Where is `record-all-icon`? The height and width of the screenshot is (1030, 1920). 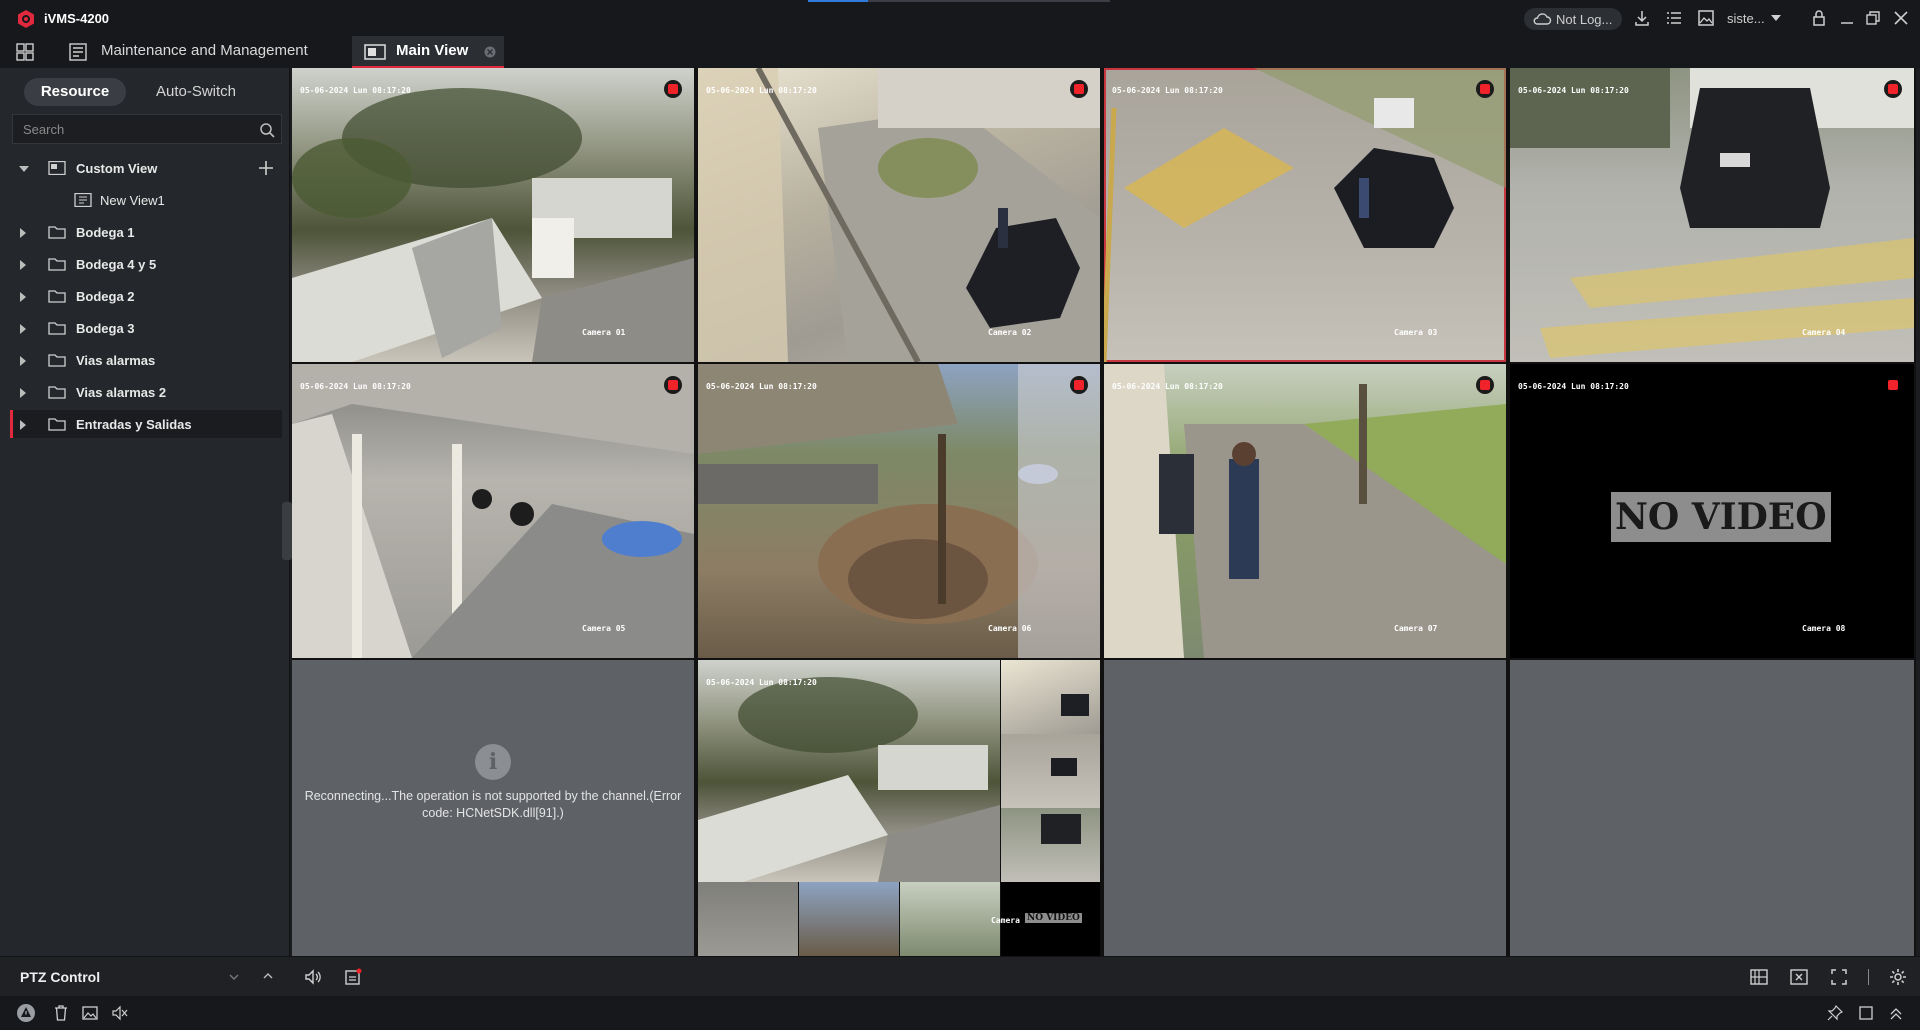 record-all-icon is located at coordinates (353, 977).